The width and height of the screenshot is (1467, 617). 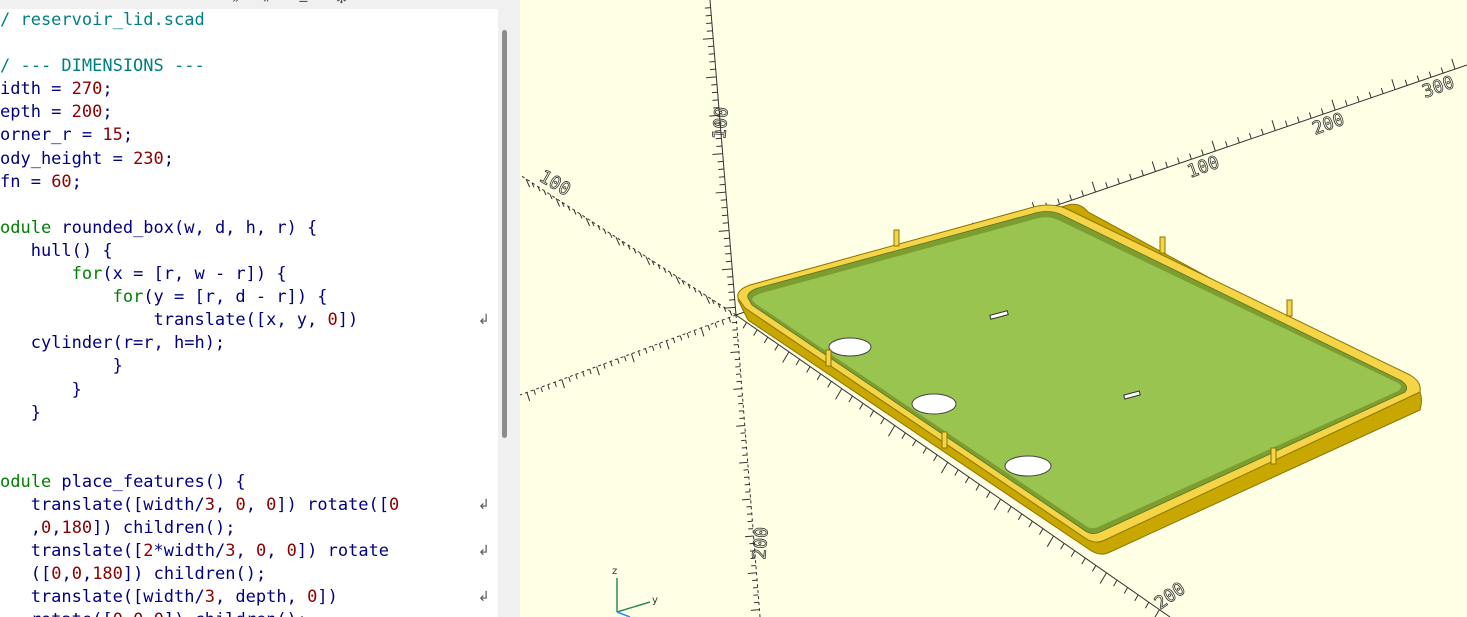 I want to click on code-line: translate([width/3, depth, 0]) ↲, so click(x=249, y=597).